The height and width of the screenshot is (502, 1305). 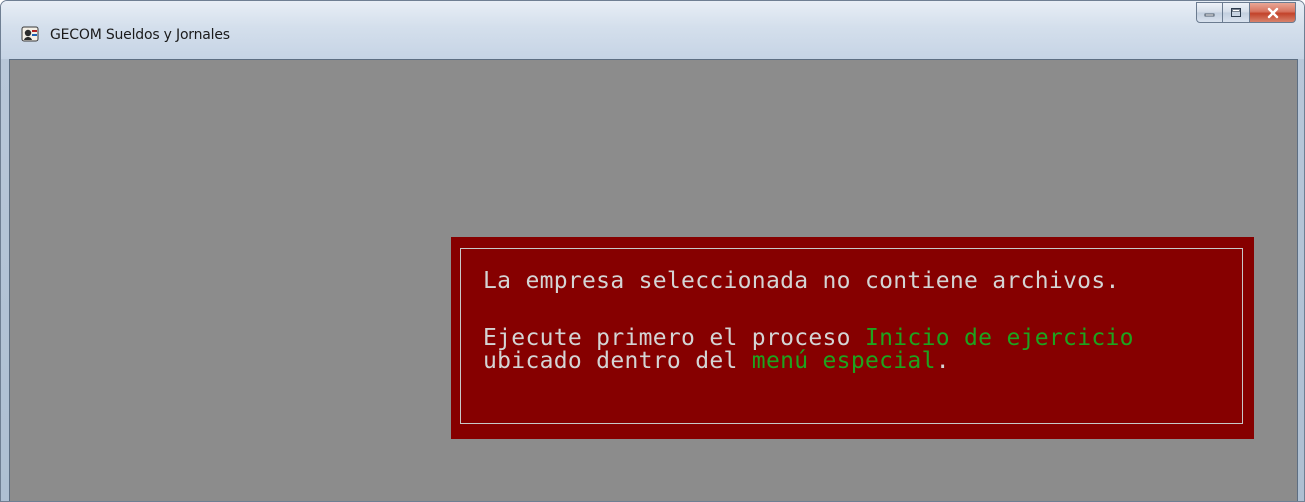 I want to click on app-icon, so click(x=30, y=34).